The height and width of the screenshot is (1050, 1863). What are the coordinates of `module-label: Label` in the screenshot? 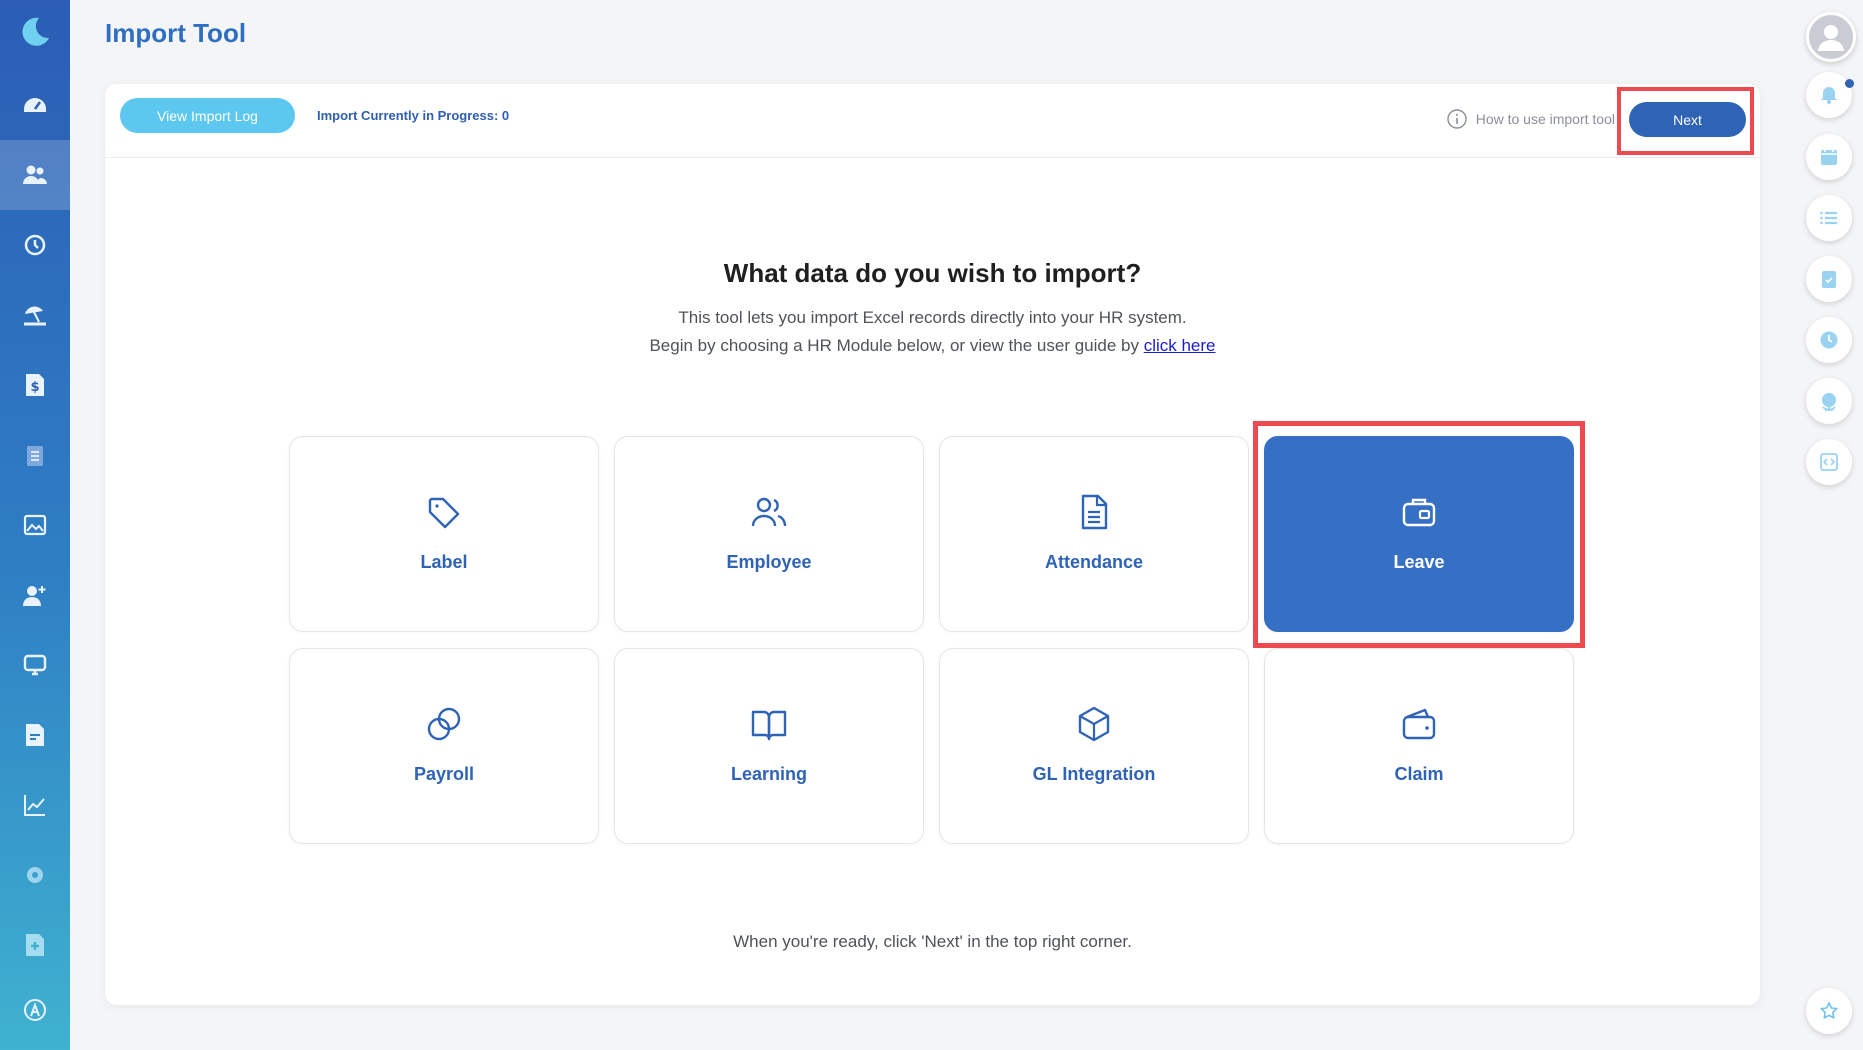 It's located at (444, 534).